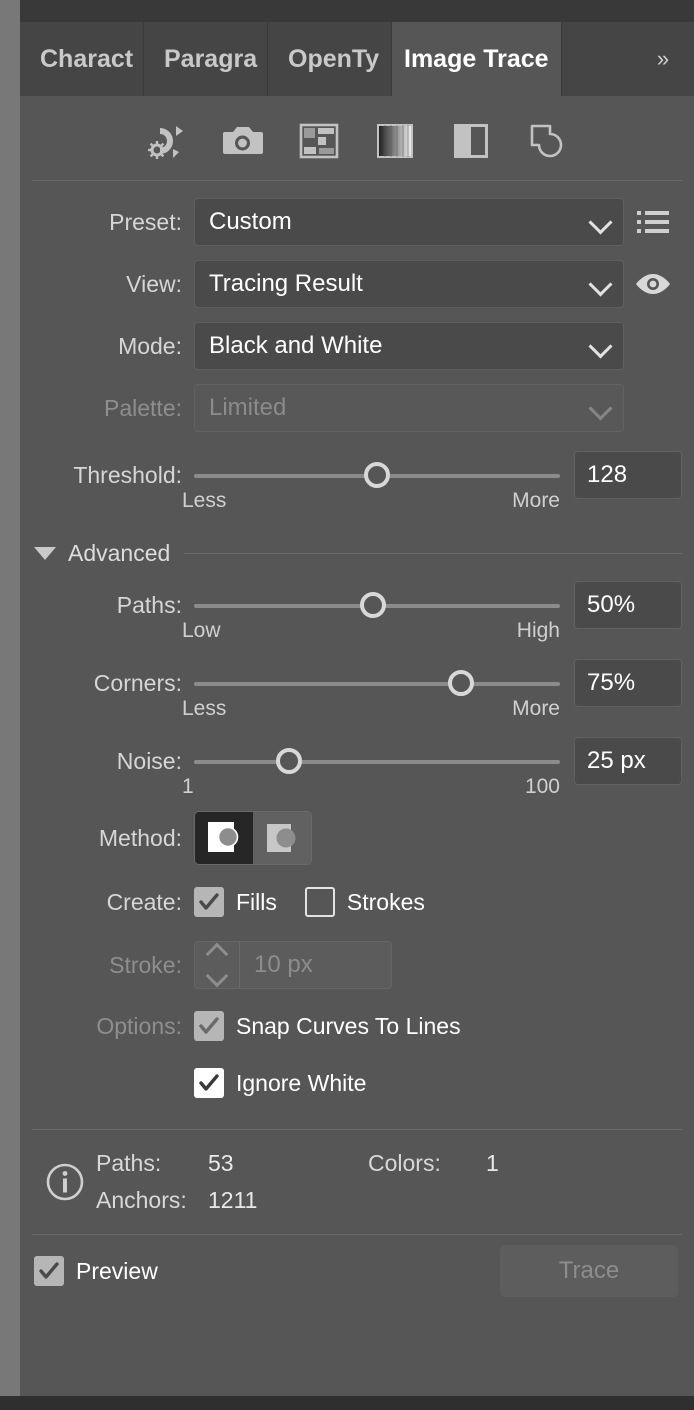 This screenshot has width=694, height=1410. I want to click on abutting-icon, so click(223, 837).